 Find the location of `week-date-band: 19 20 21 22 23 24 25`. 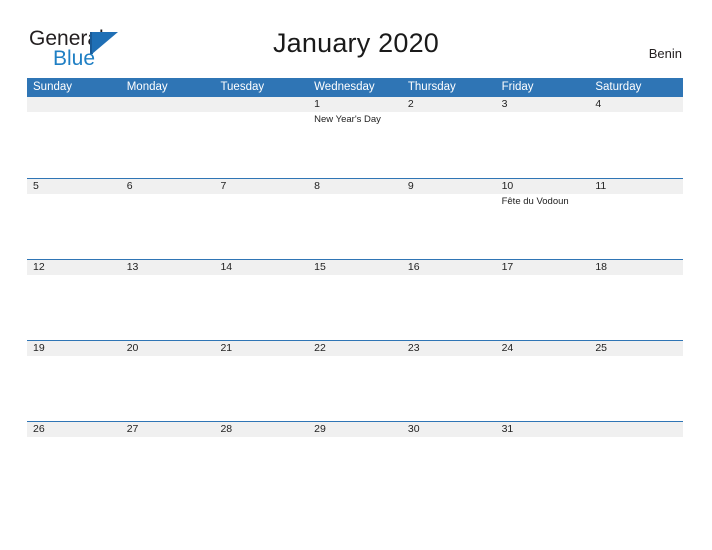

week-date-band: 19 20 21 22 23 24 25 is located at coordinates (355, 348).